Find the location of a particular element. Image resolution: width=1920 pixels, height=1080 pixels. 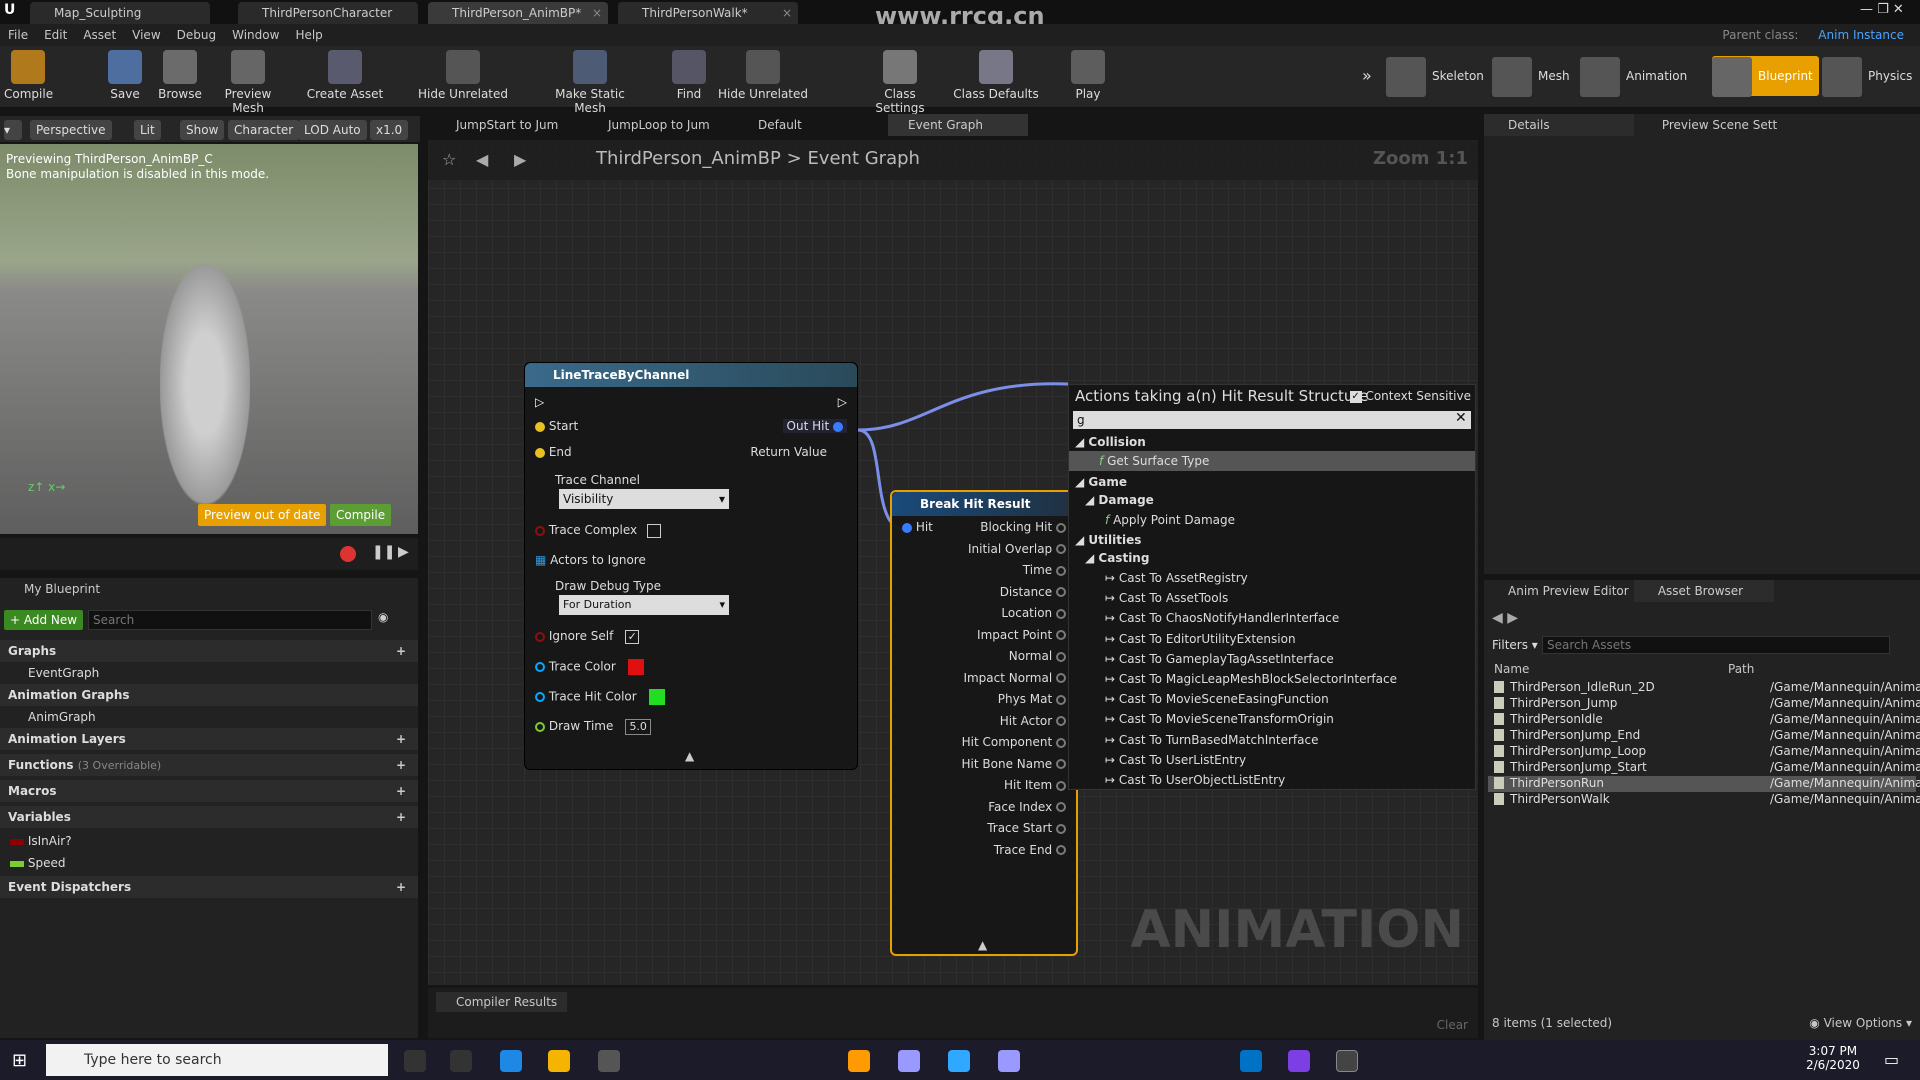

category-game: ◢ Game is located at coordinates (1101, 482).